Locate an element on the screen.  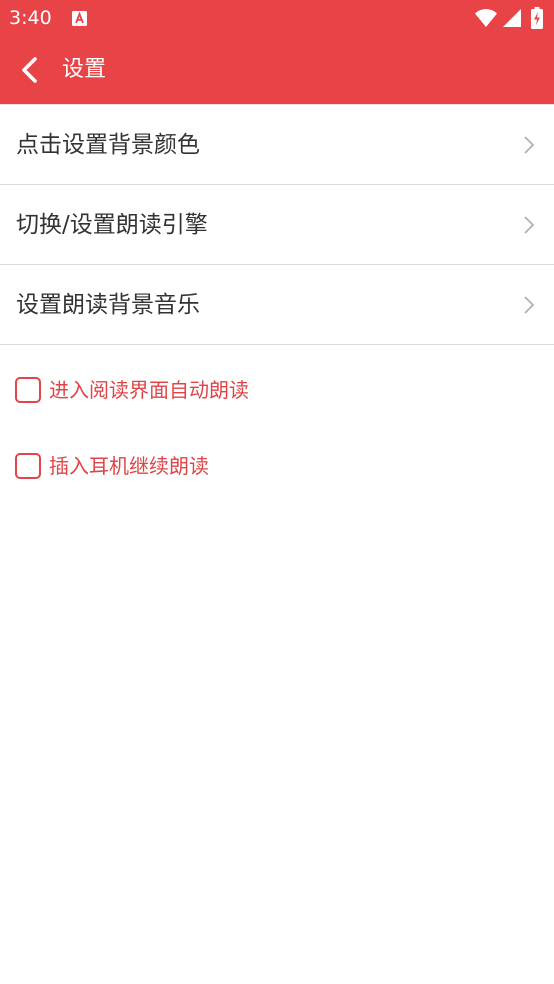
page-title: 设置 is located at coordinates (84, 69).